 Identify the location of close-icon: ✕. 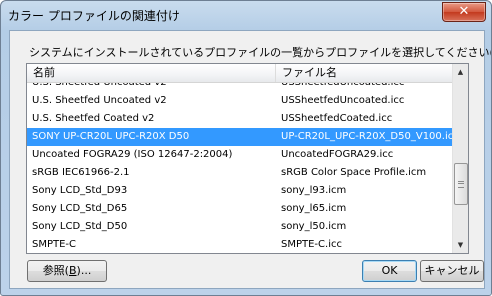
(464, 11).